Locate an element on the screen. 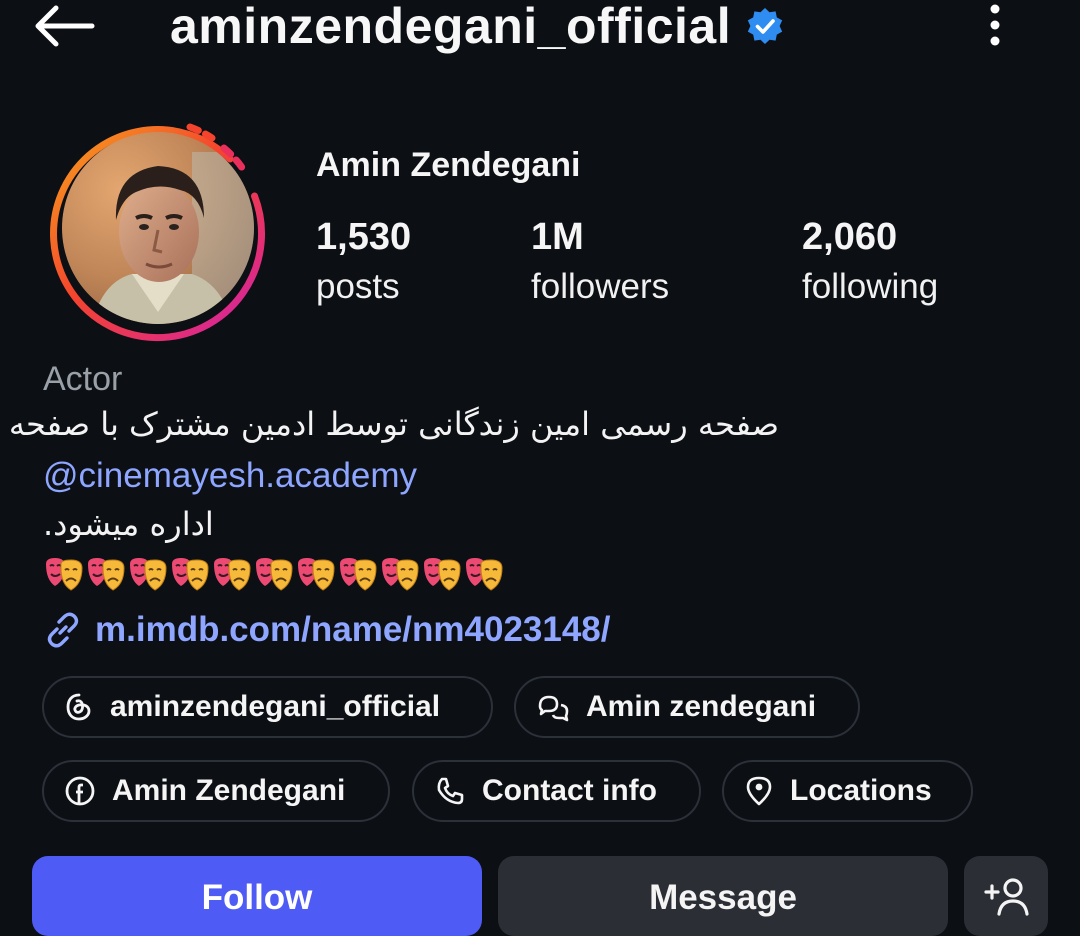 The height and width of the screenshot is (936, 1080). posts-stat: 1,530 posts is located at coordinates (363, 264).